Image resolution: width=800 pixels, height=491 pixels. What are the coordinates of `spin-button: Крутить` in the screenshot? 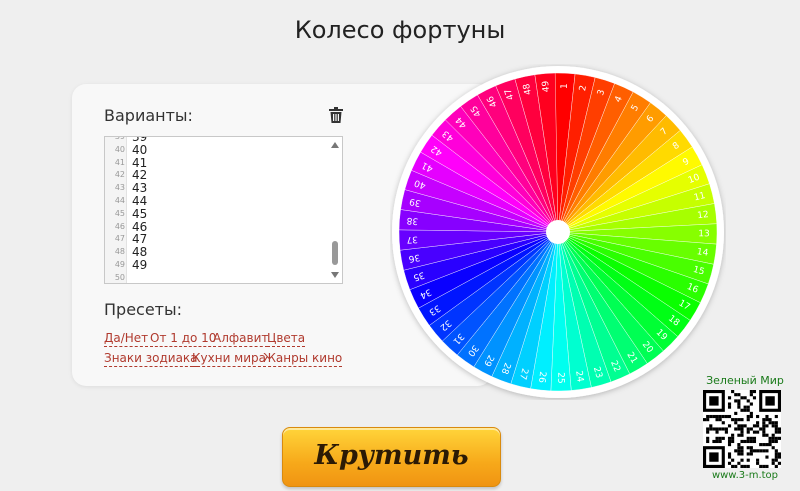 It's located at (391, 457).